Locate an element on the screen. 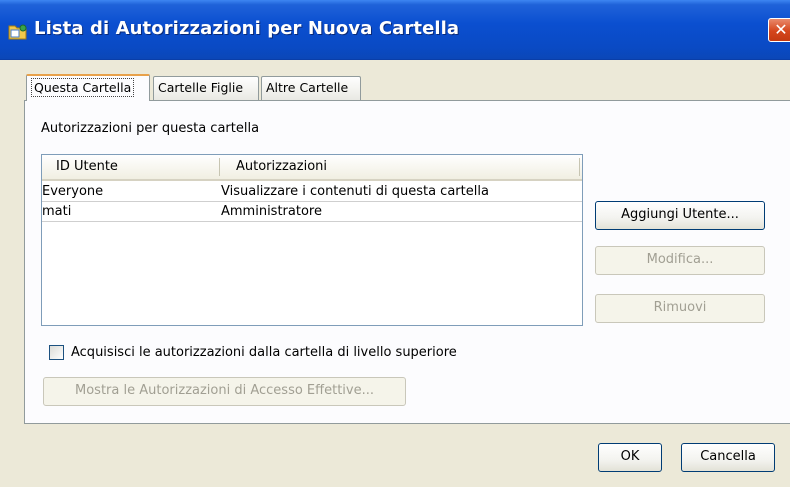 This screenshot has width=790, height=487. close-button: ✕ is located at coordinates (779, 30).